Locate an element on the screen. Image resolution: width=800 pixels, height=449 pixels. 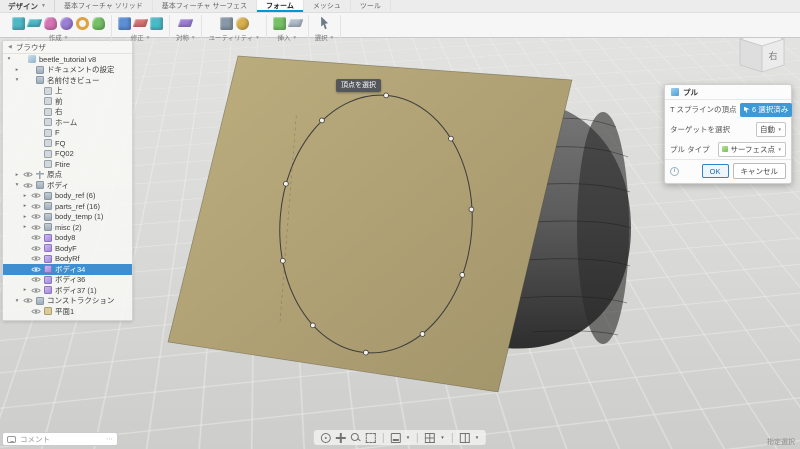
insert-svg-icon is located at coordinates (295, 23).